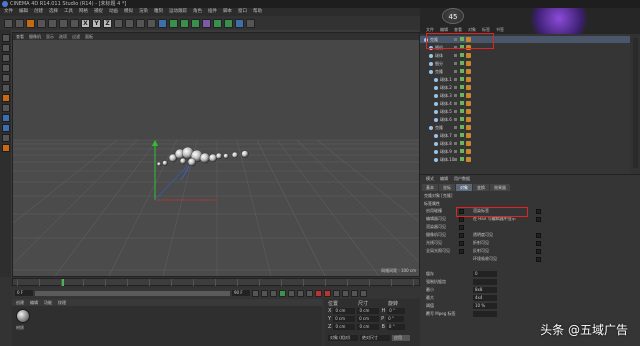 This screenshot has width=640, height=346. Describe the element at coordinates (273, 293) in the screenshot. I see `prev-frame-icon` at that location.